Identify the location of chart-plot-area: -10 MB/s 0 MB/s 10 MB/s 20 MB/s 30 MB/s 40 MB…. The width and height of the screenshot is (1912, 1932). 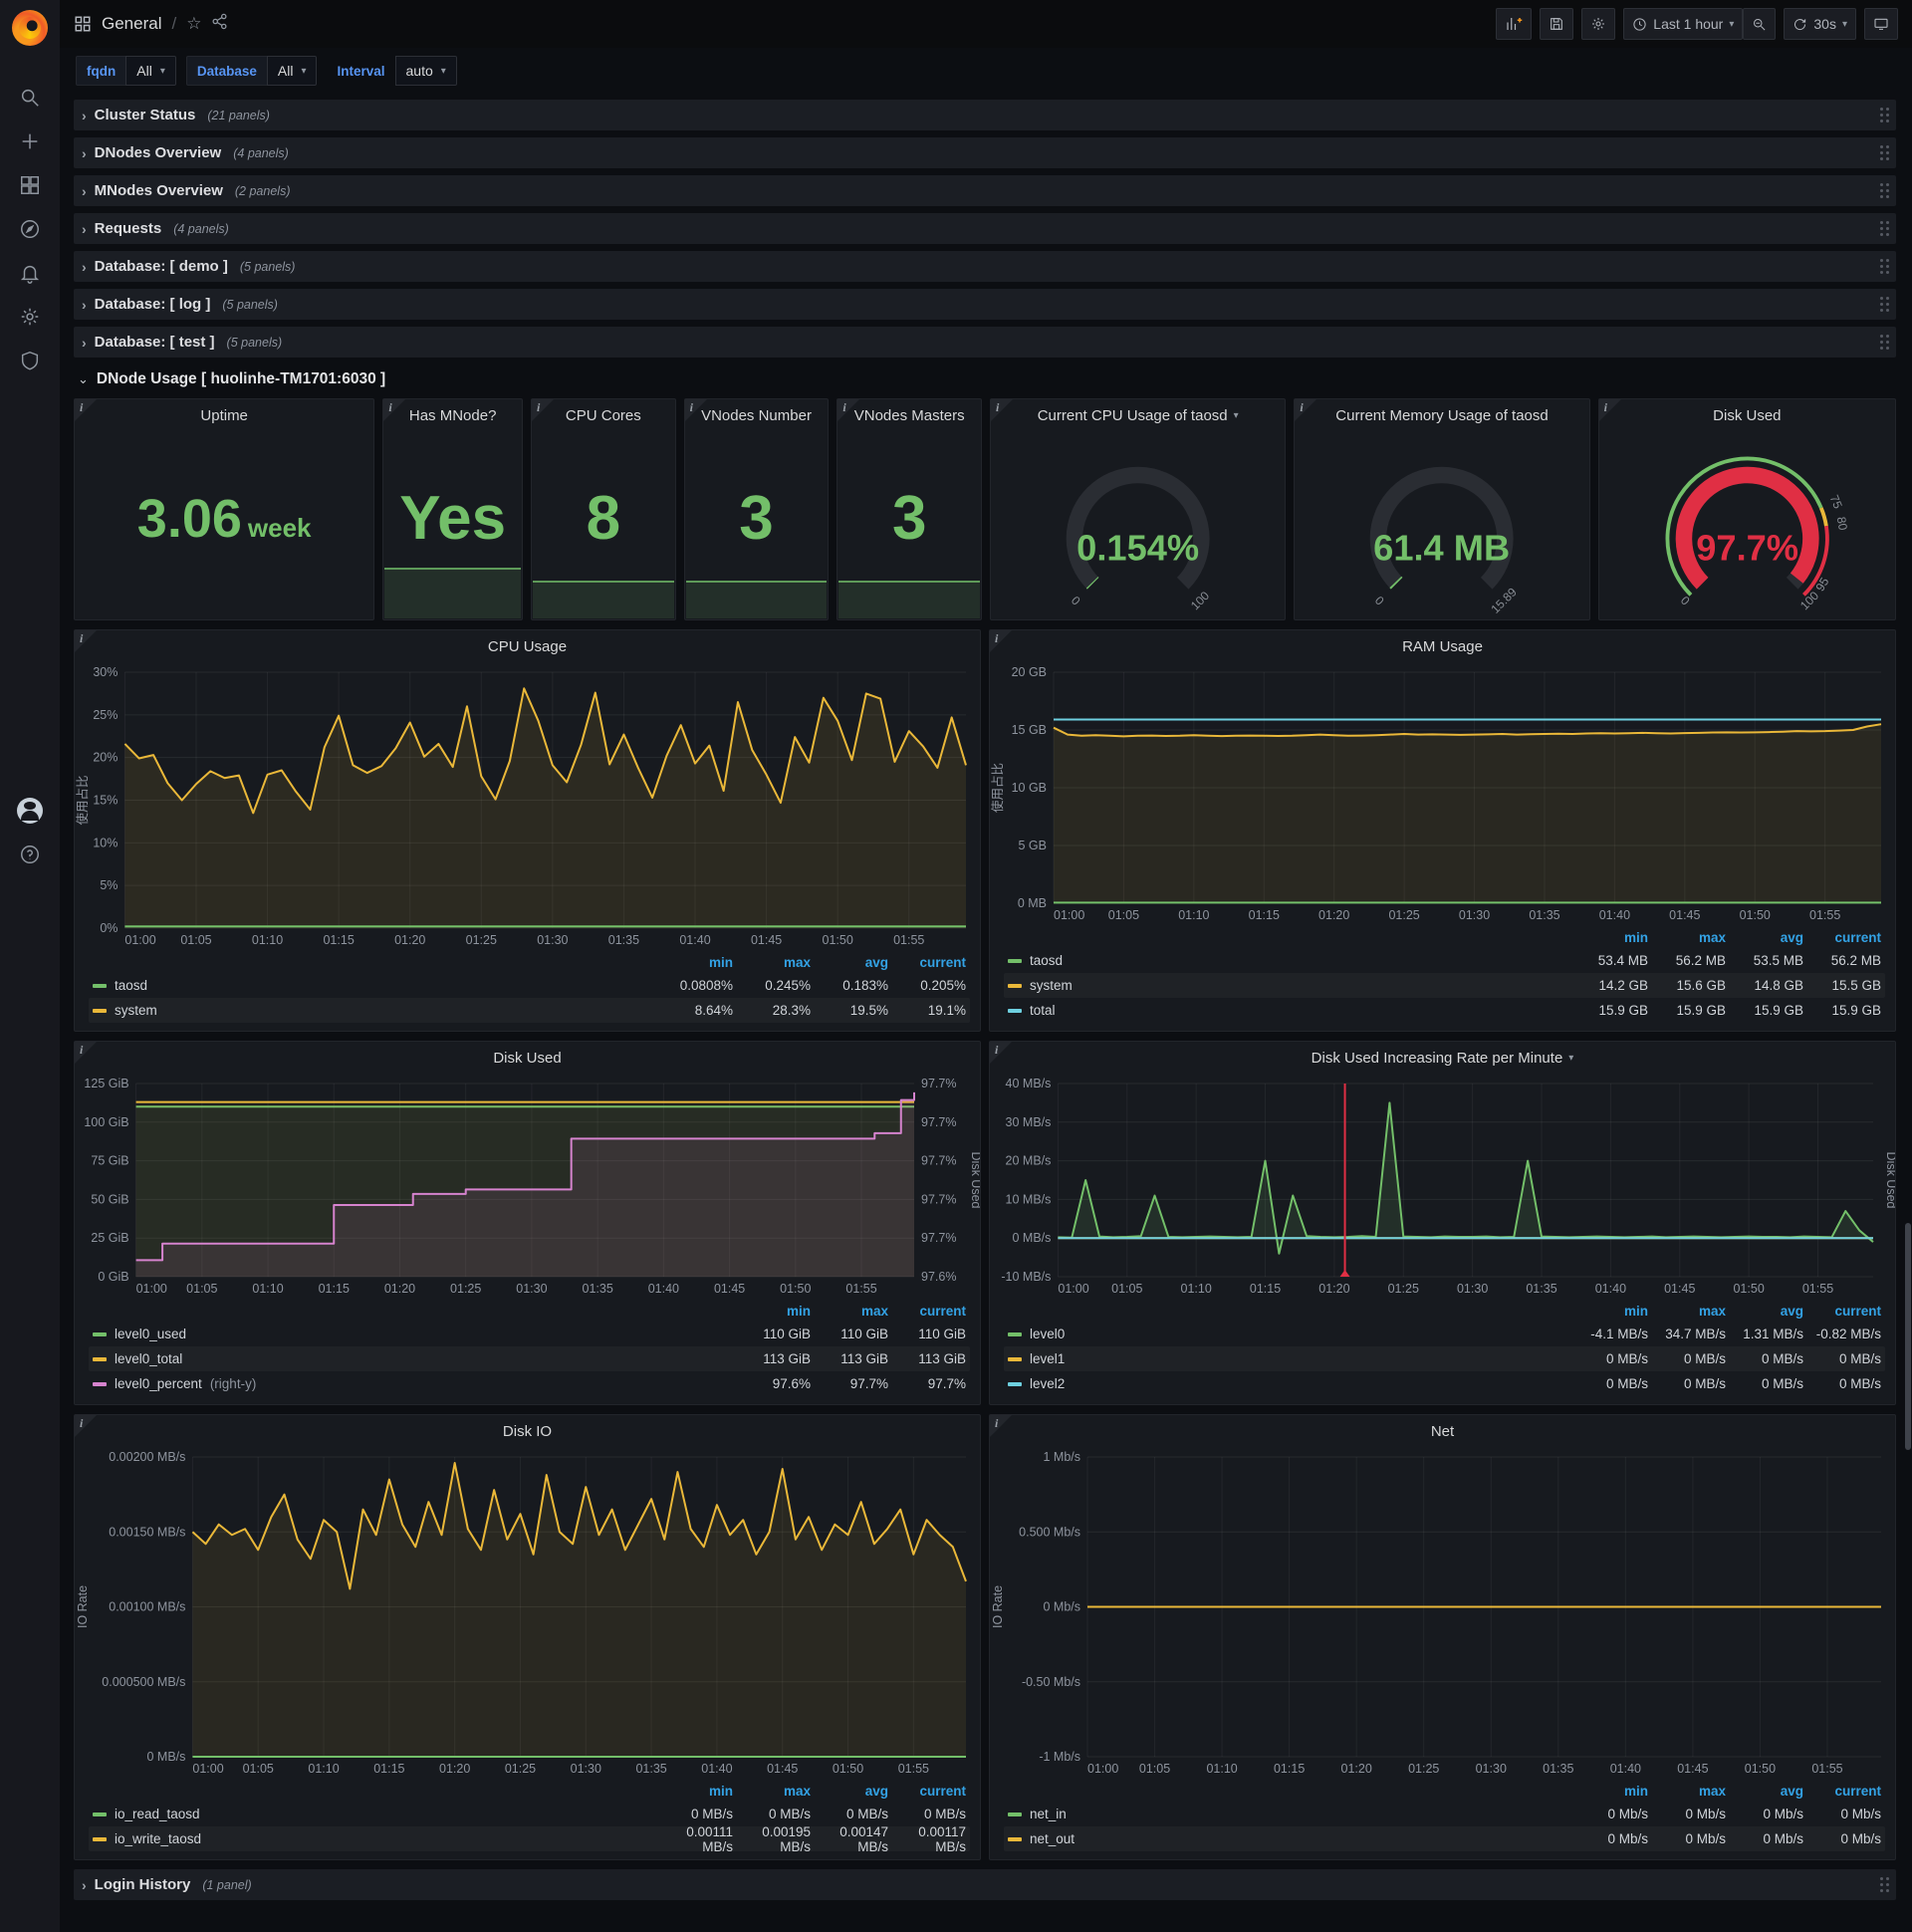
(1442, 1187).